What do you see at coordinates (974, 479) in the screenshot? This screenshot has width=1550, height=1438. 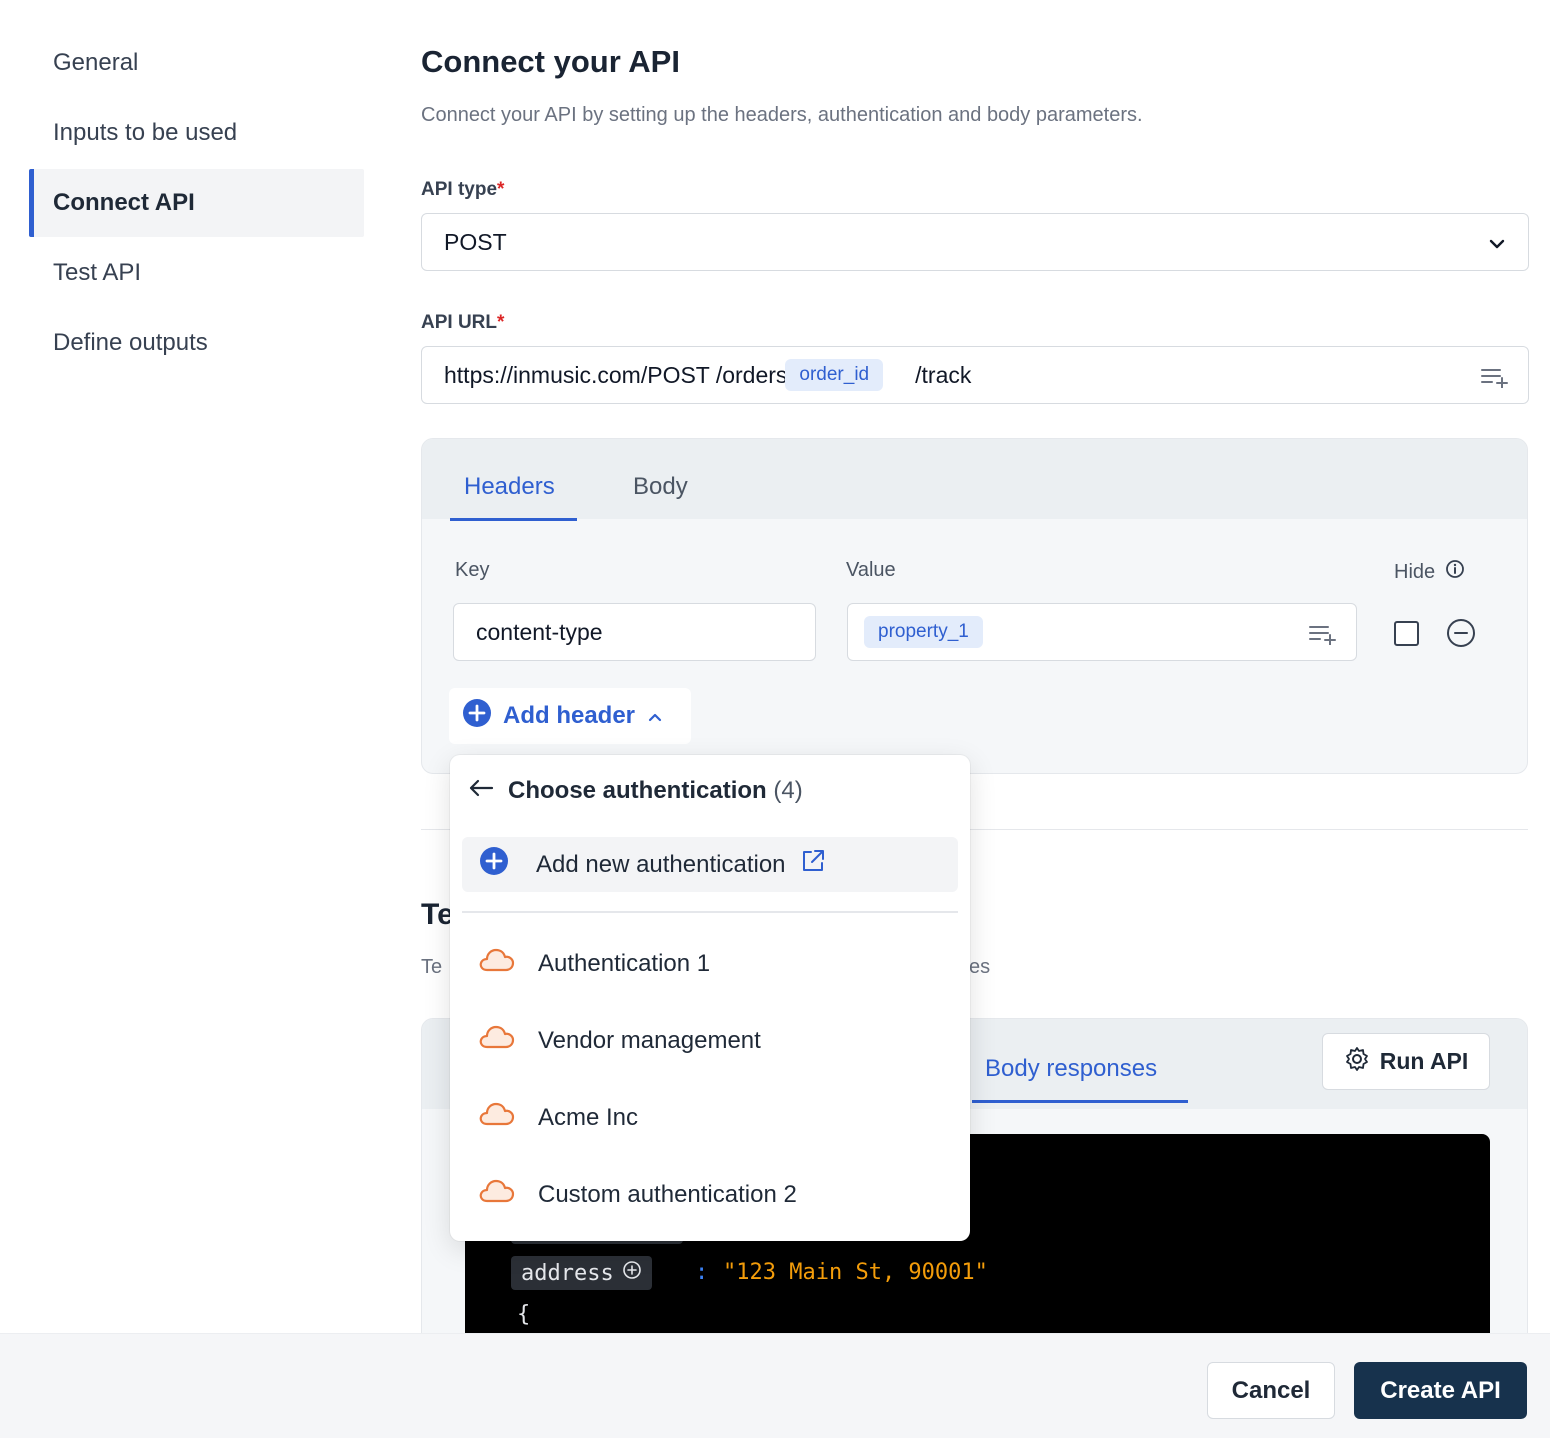 I see `panel-tabbar` at bounding box center [974, 479].